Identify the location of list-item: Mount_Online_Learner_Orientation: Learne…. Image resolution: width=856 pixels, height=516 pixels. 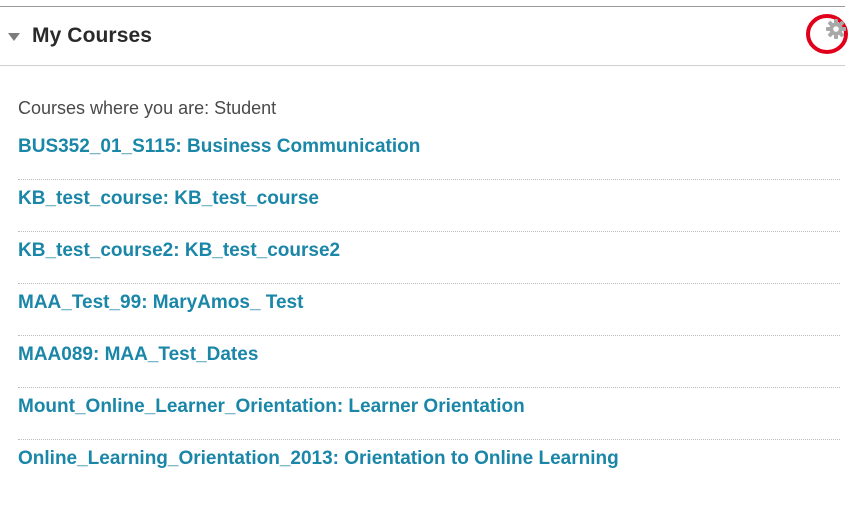
(429, 414).